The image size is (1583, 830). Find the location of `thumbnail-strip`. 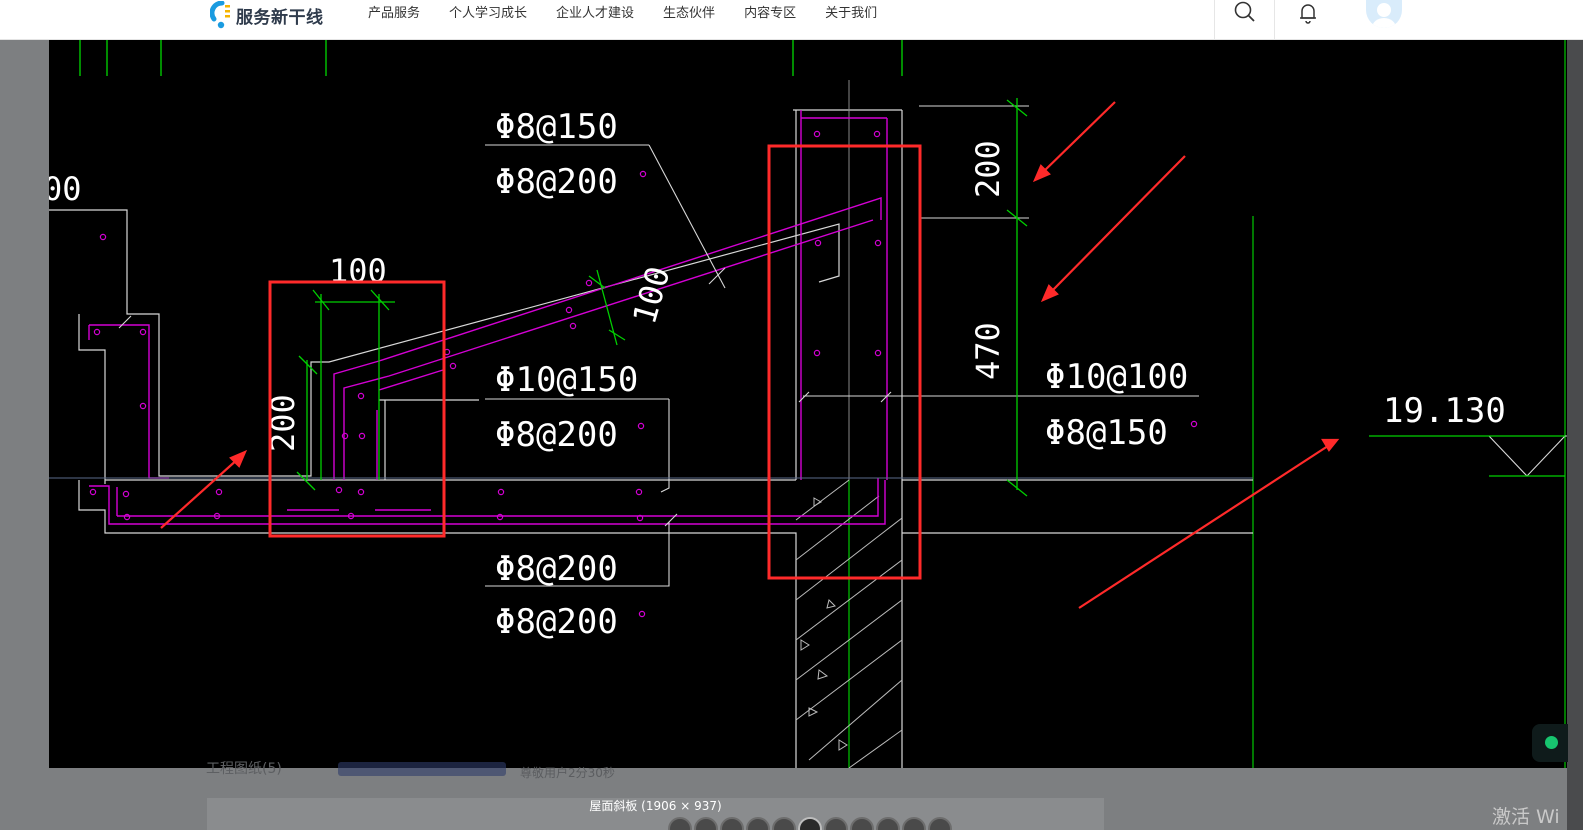

thumbnail-strip is located at coordinates (811, 823).